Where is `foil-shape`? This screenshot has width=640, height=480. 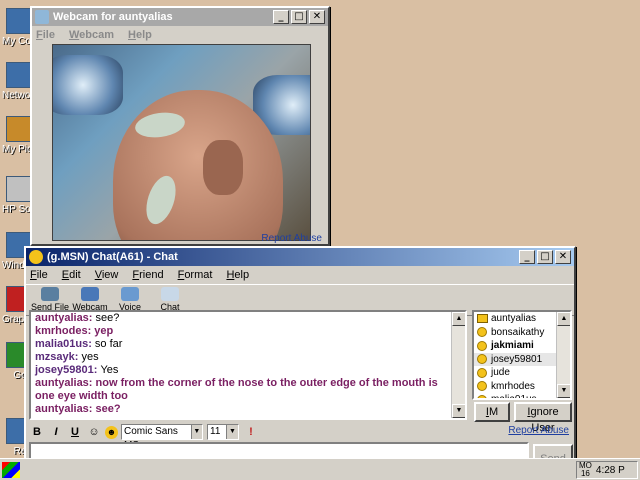 foil-shape is located at coordinates (88, 85).